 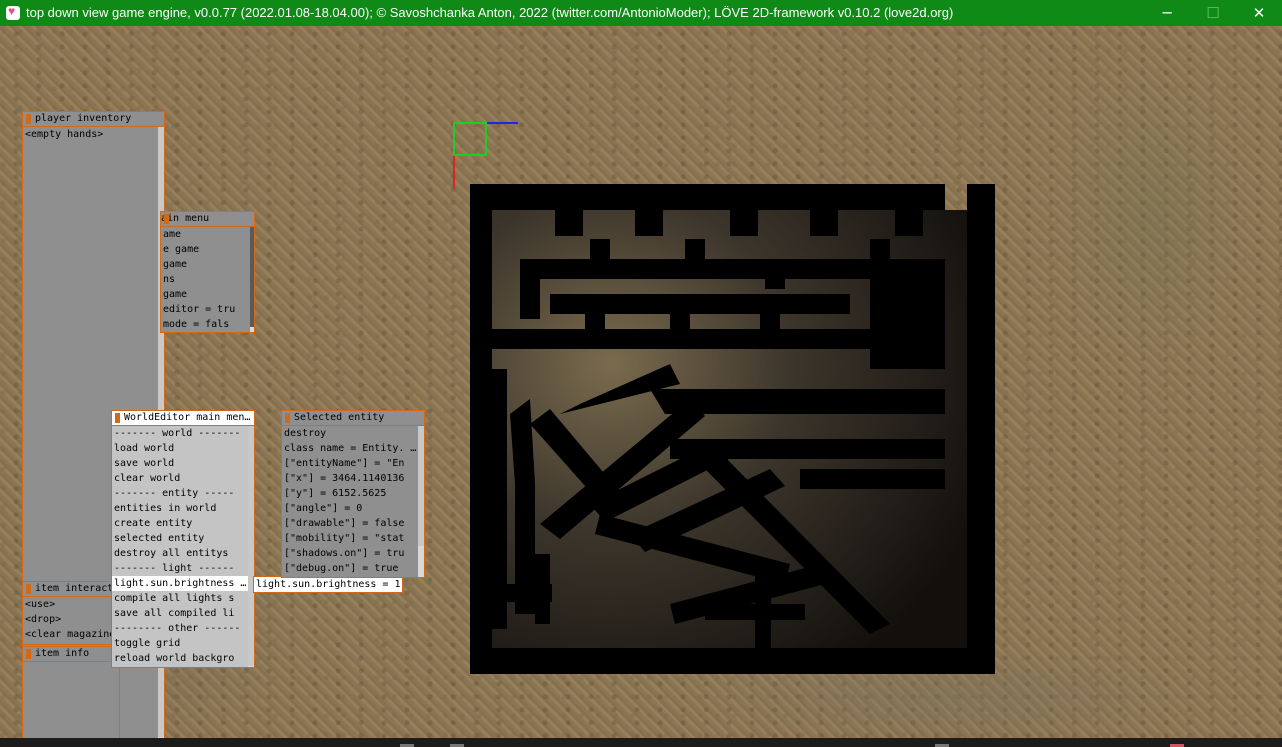 What do you see at coordinates (207, 324) in the screenshot?
I see `menu-item: mode = fals` at bounding box center [207, 324].